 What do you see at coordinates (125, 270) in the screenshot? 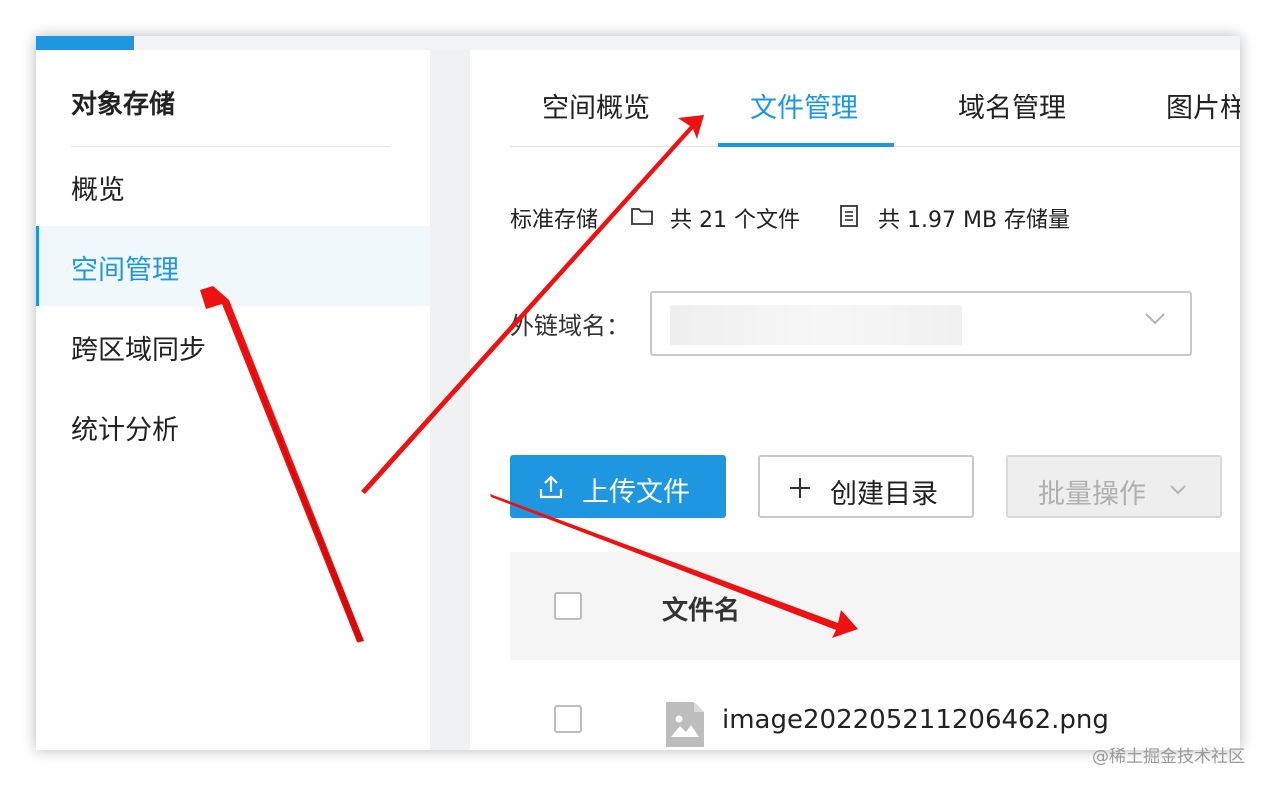
I see `sidebar-item-label: 空间管理` at bounding box center [125, 270].